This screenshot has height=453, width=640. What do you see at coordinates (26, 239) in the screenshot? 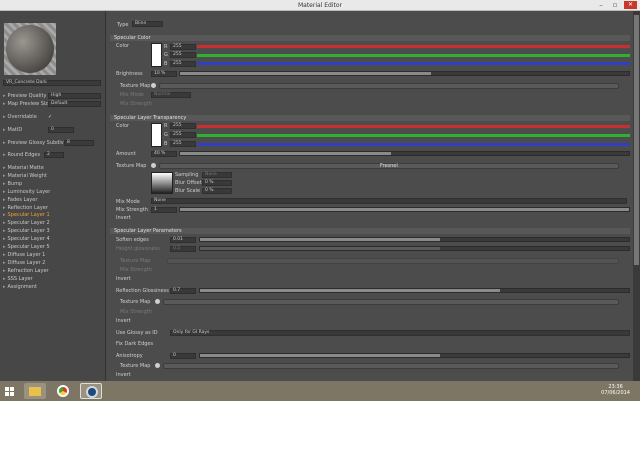
I see `layer-item: ▸ Specular Layer 4` at bounding box center [26, 239].